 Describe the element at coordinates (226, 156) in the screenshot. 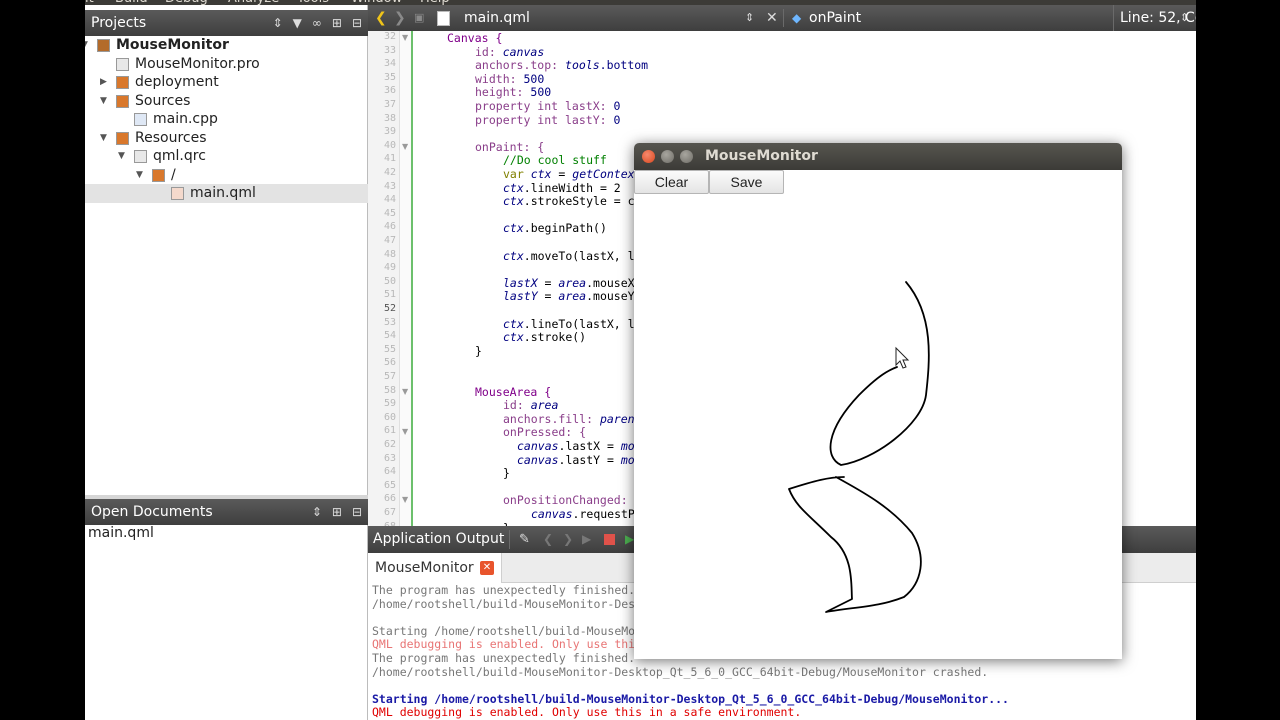

I see `tree-item: ▼ qml.qrc` at that location.